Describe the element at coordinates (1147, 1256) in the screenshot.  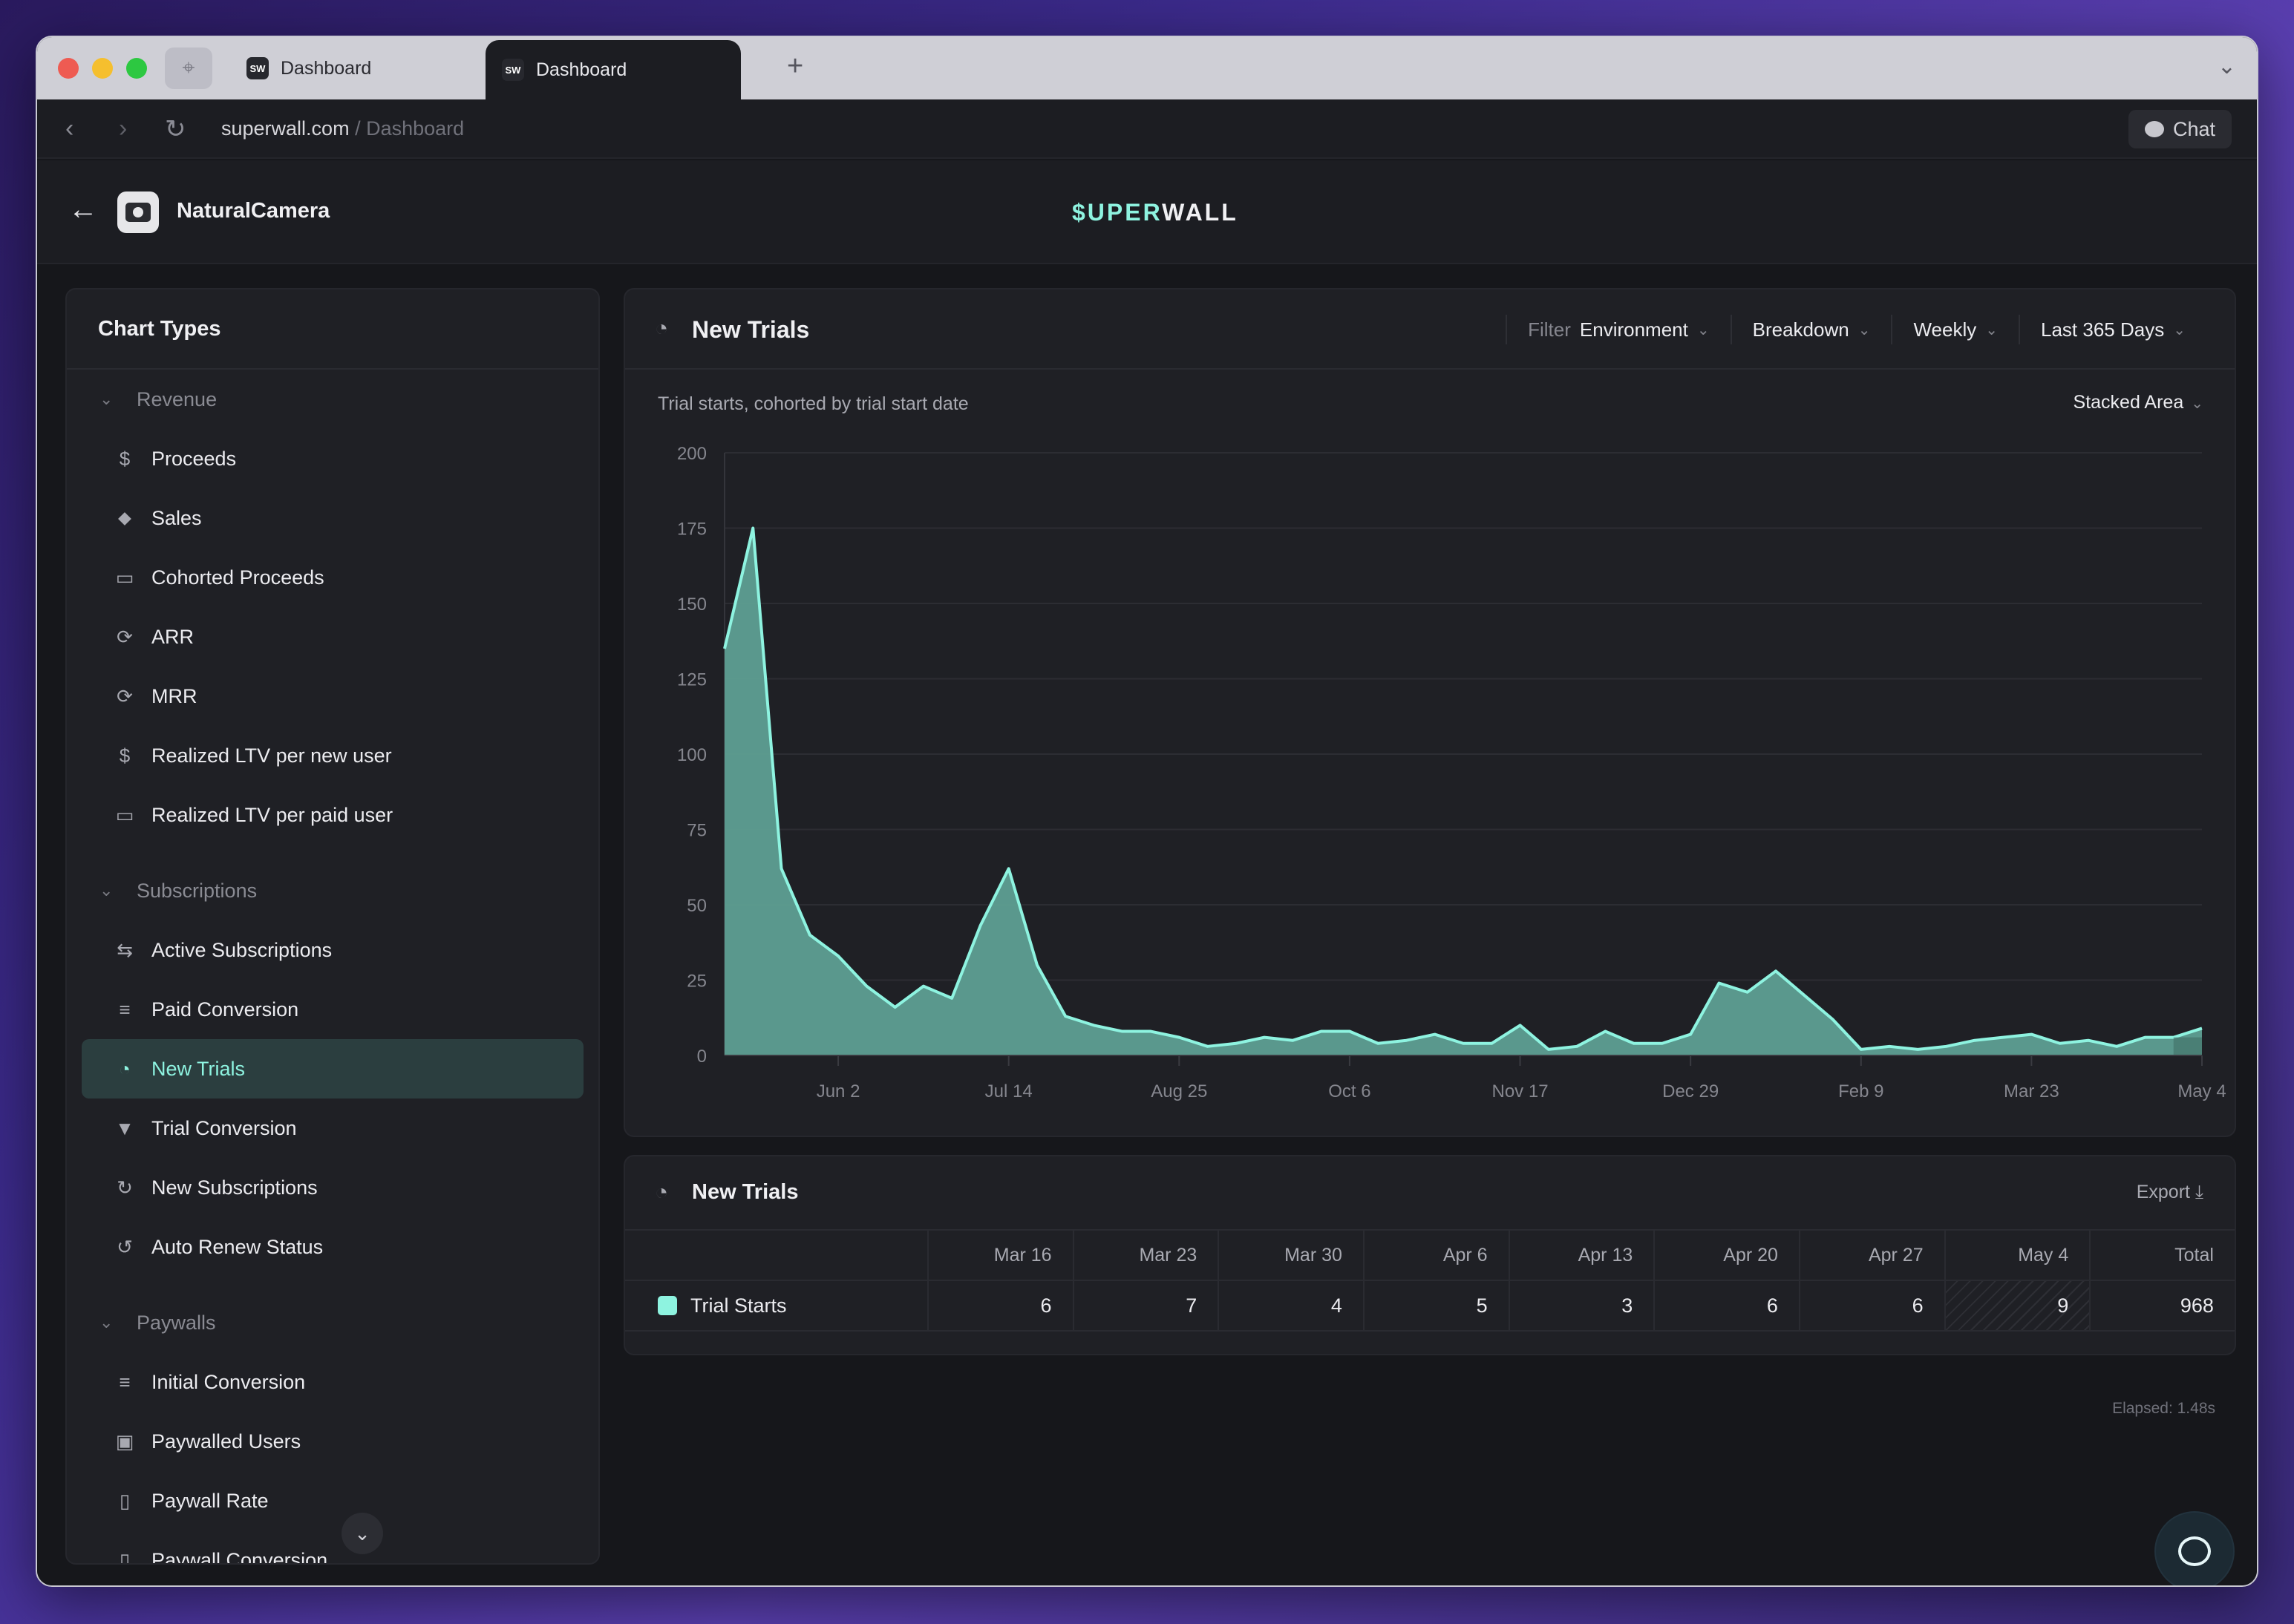
I see `column-header: Mar 23` at that location.